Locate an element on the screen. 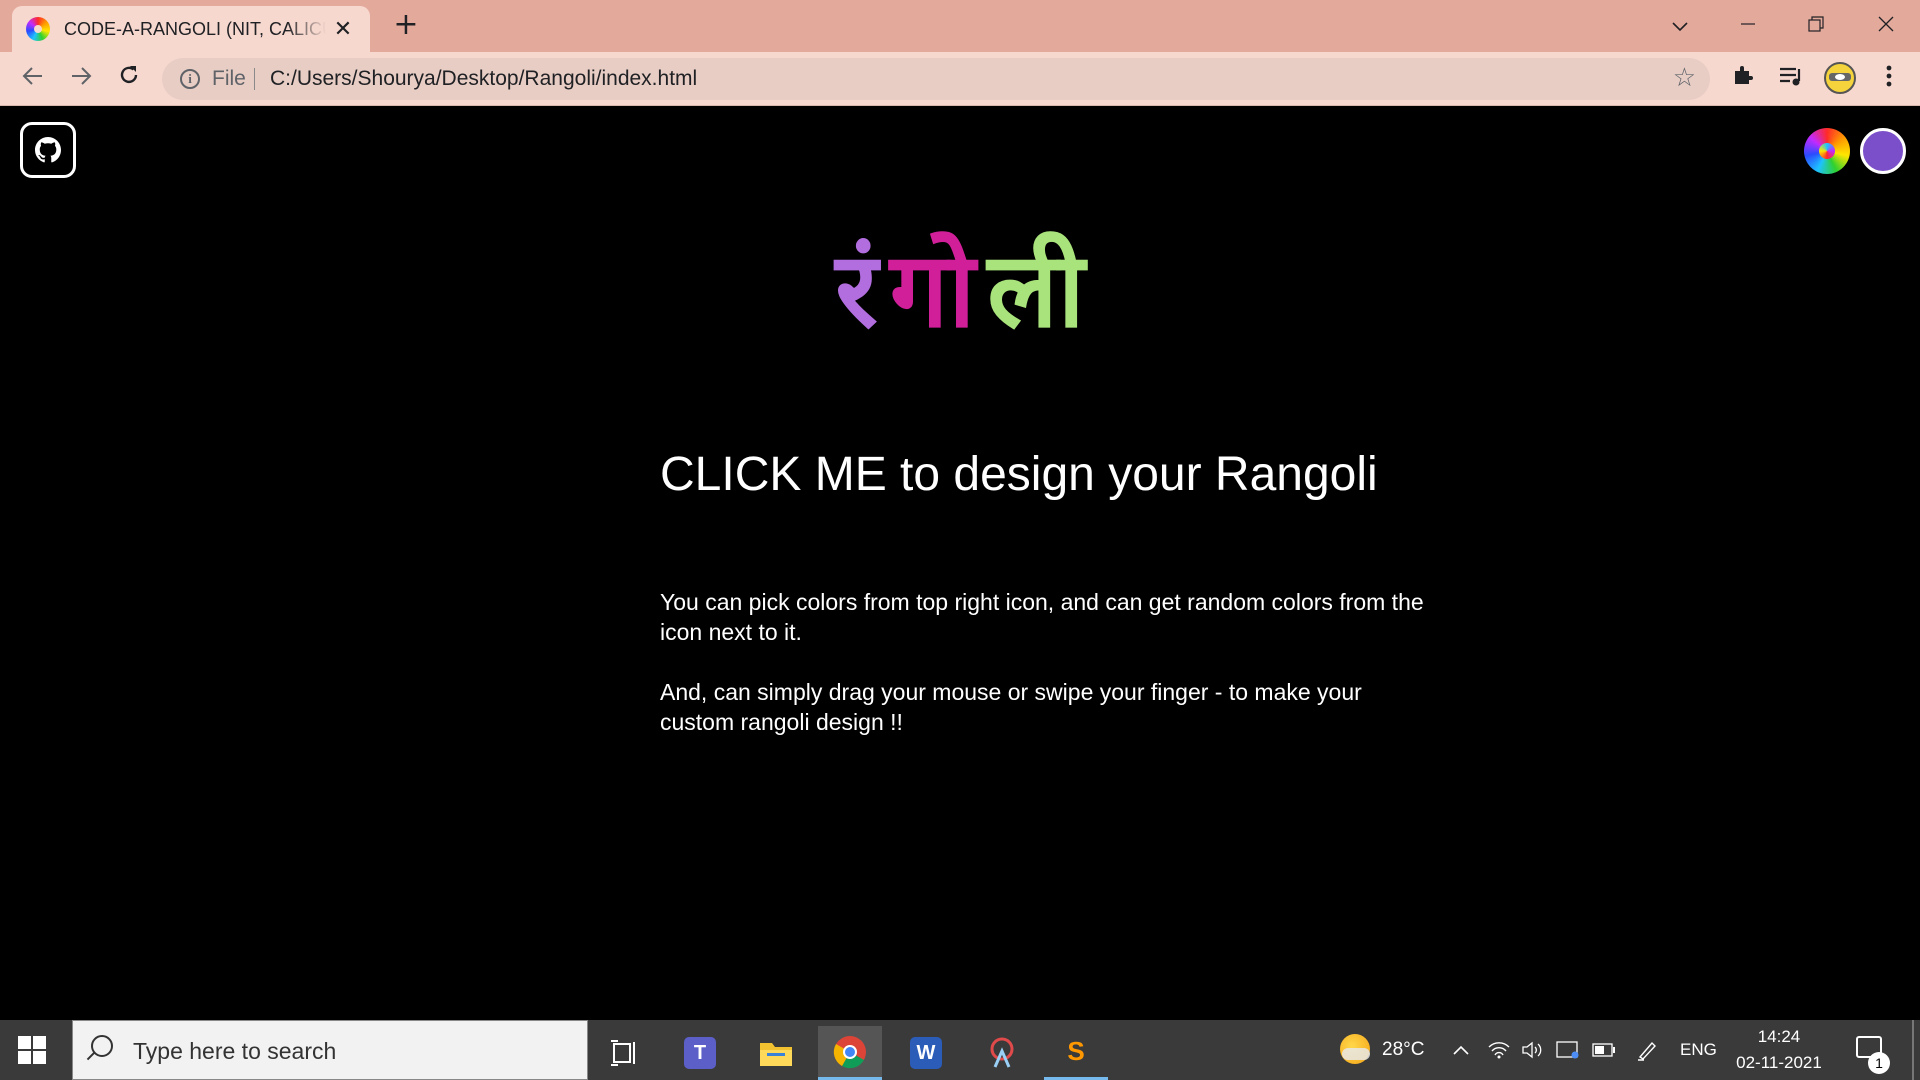 This screenshot has width=1920, height=1080. page-title: रं गो ली is located at coordinates (960, 290).